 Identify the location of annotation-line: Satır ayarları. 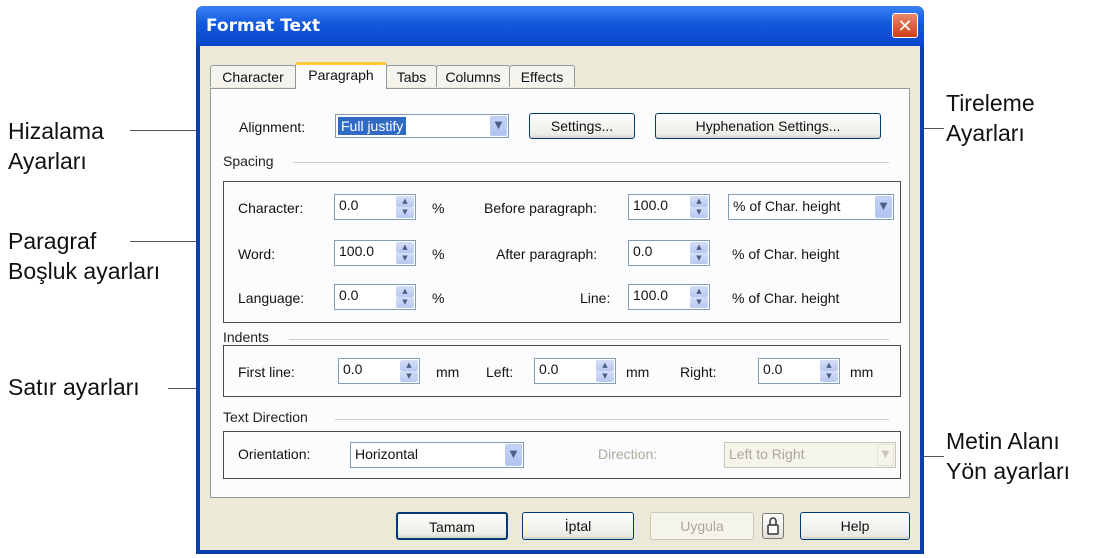
(74, 387).